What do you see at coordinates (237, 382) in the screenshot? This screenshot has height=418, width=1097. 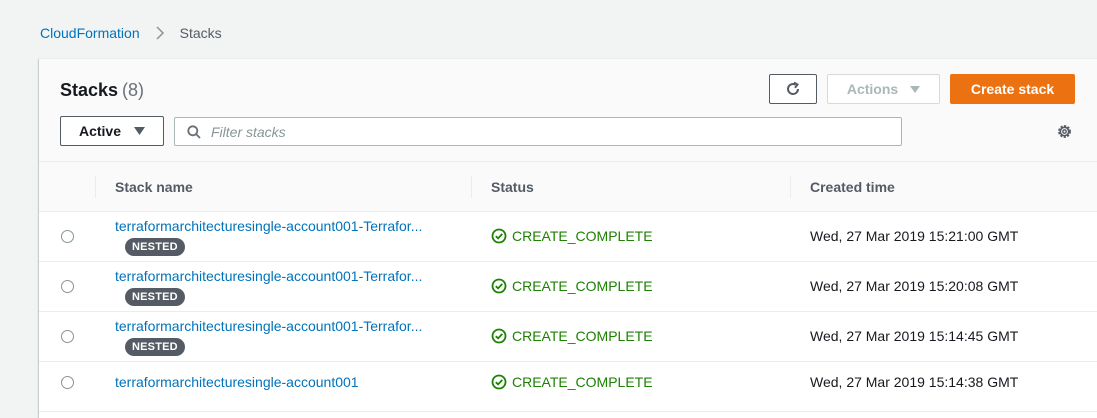 I see `stack-name-link: terraformarchitecturesingle-account001` at bounding box center [237, 382].